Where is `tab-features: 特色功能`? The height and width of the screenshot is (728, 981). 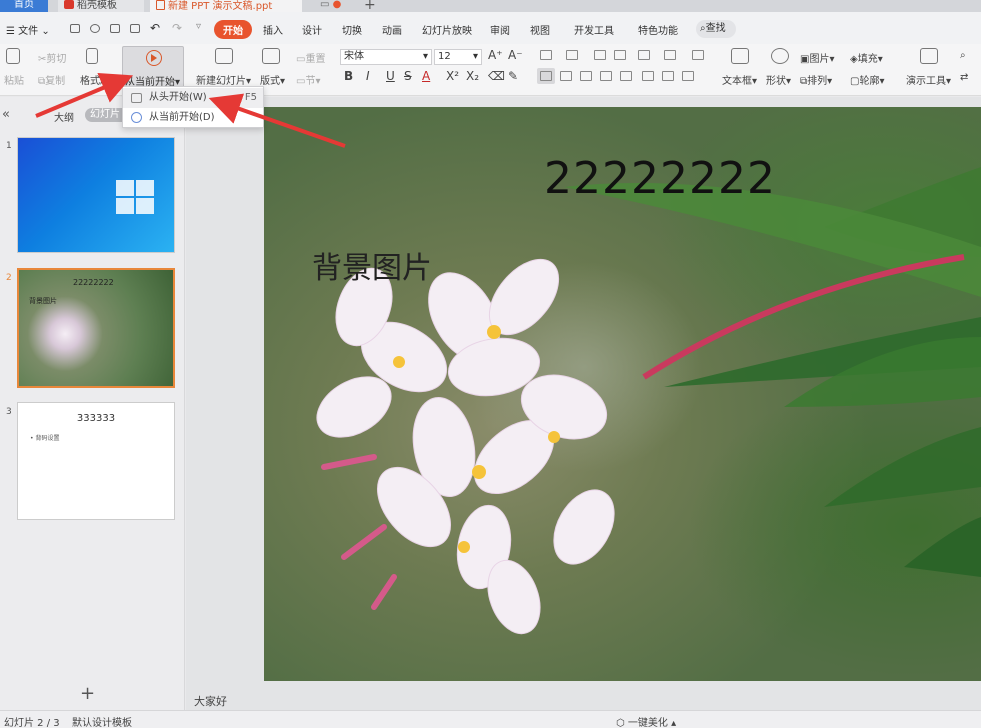 tab-features: 特色功能 is located at coordinates (658, 29).